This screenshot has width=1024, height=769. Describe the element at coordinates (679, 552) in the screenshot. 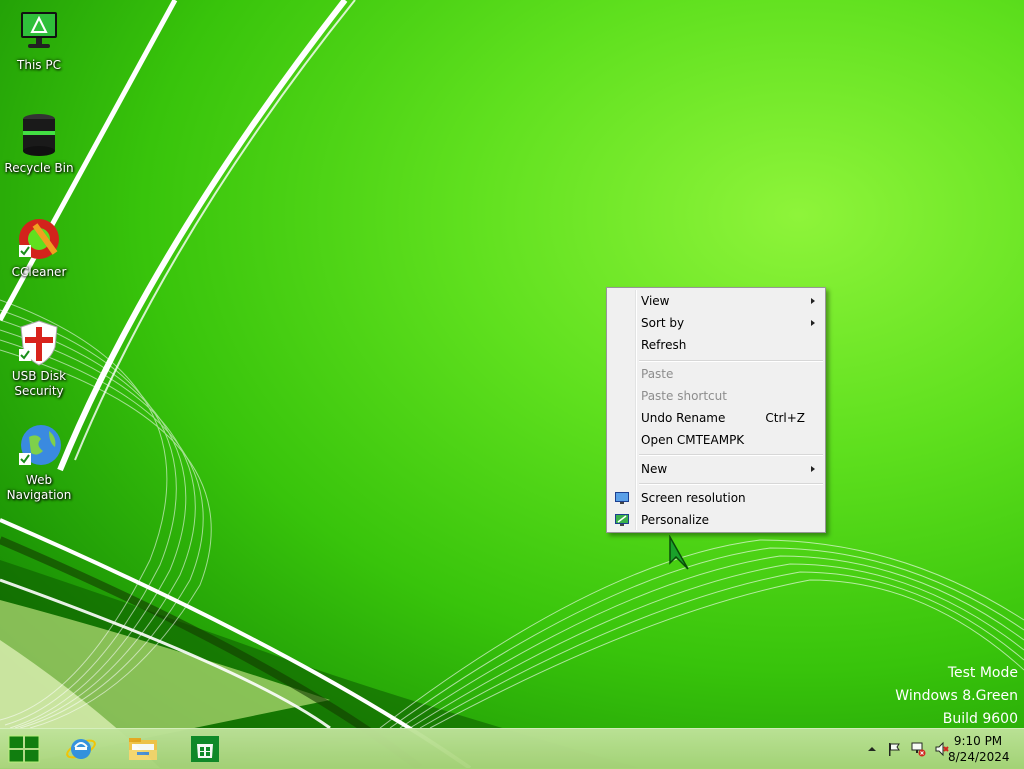

I see `mouse-cursor-icon` at that location.